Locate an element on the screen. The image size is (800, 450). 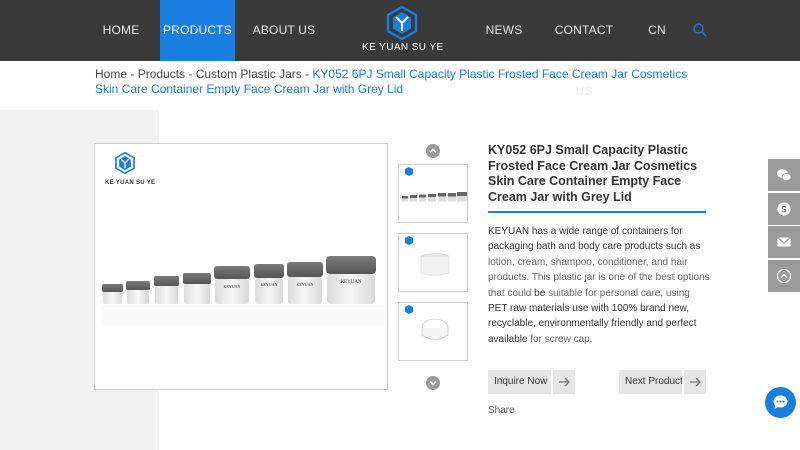
logo-text: KE YUAN SU YE is located at coordinates (403, 47).